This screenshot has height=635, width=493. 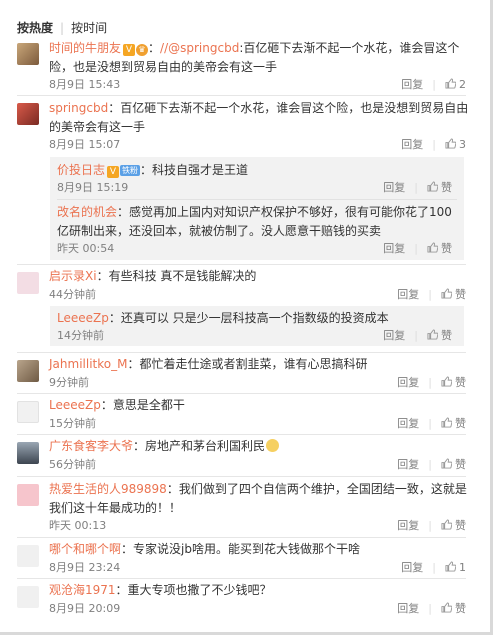 What do you see at coordinates (75, 405) in the screenshot?
I see `comment-username: LeeeeZp` at bounding box center [75, 405].